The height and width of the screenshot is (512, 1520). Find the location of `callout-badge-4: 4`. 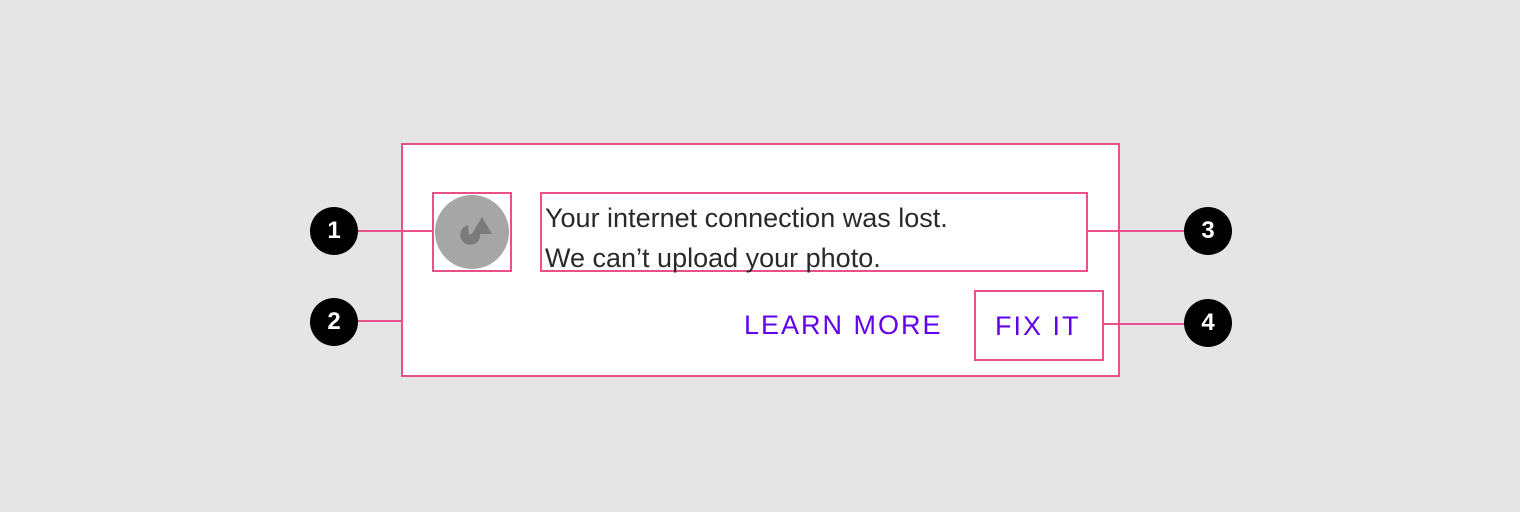

callout-badge-4: 4 is located at coordinates (1208, 323).